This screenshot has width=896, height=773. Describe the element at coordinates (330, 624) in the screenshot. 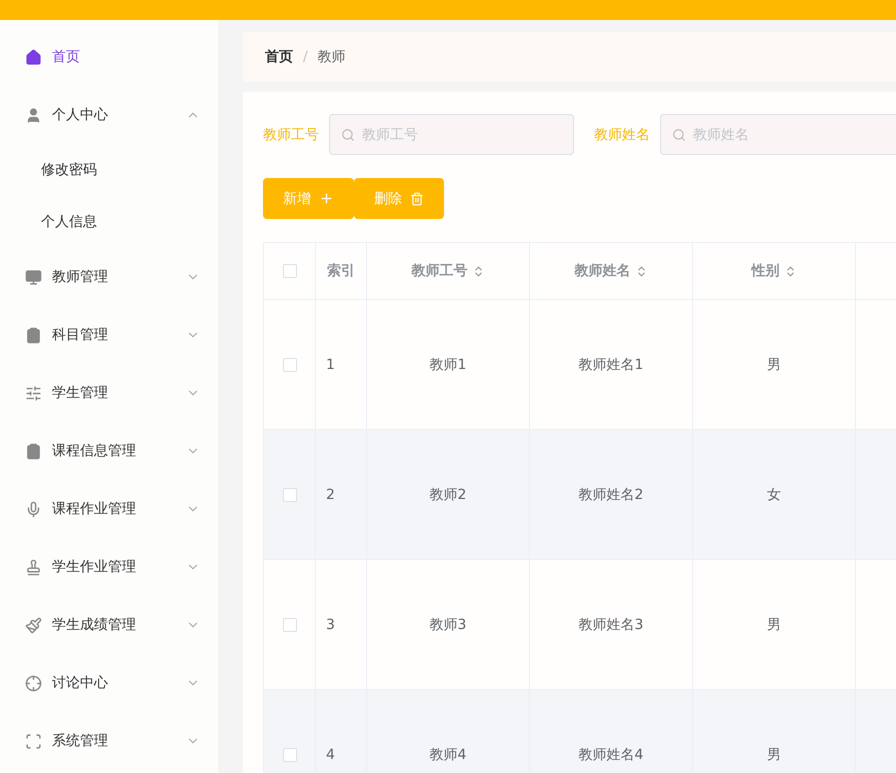

I see `table-cell: 3` at that location.